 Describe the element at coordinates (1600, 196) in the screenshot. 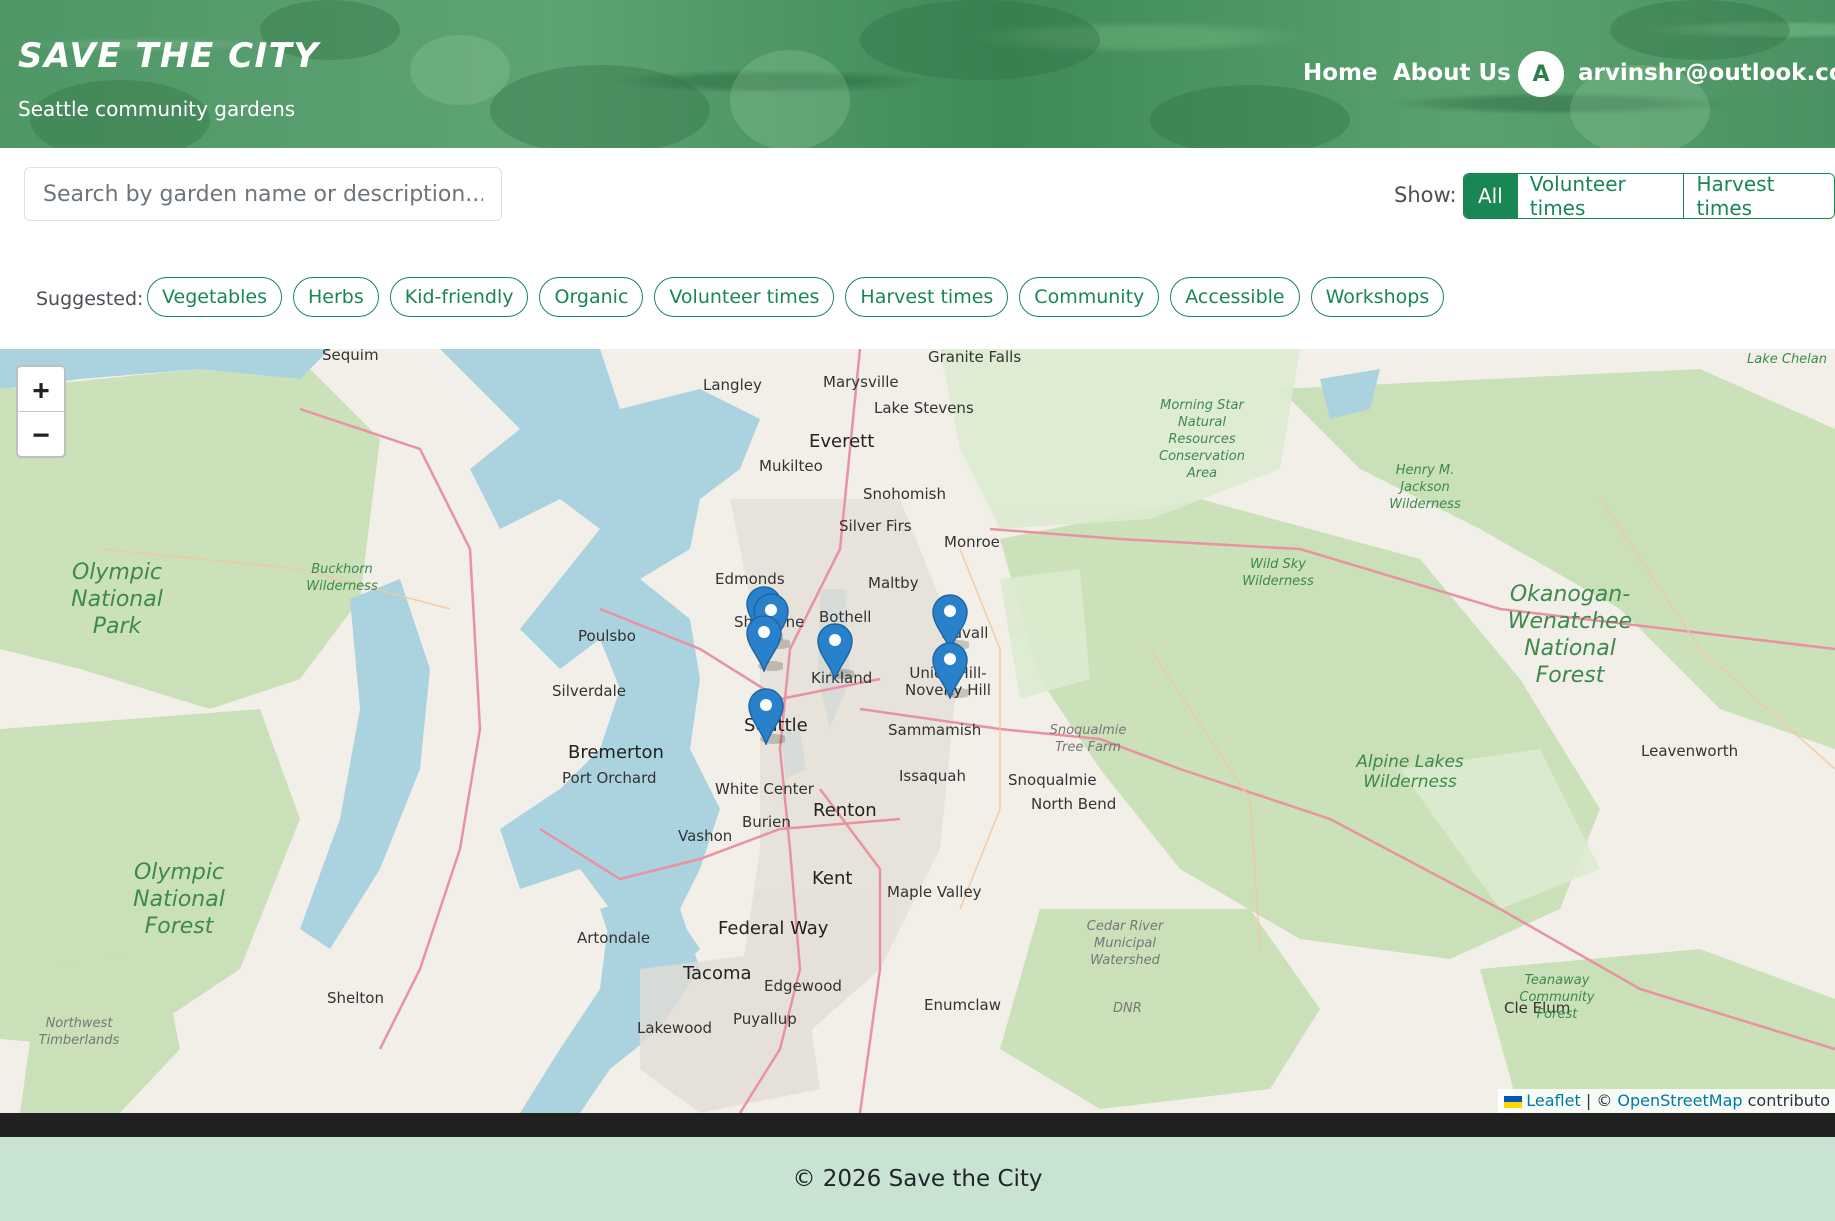

I see `filter-volunteer-times-button: Volunteer times` at that location.